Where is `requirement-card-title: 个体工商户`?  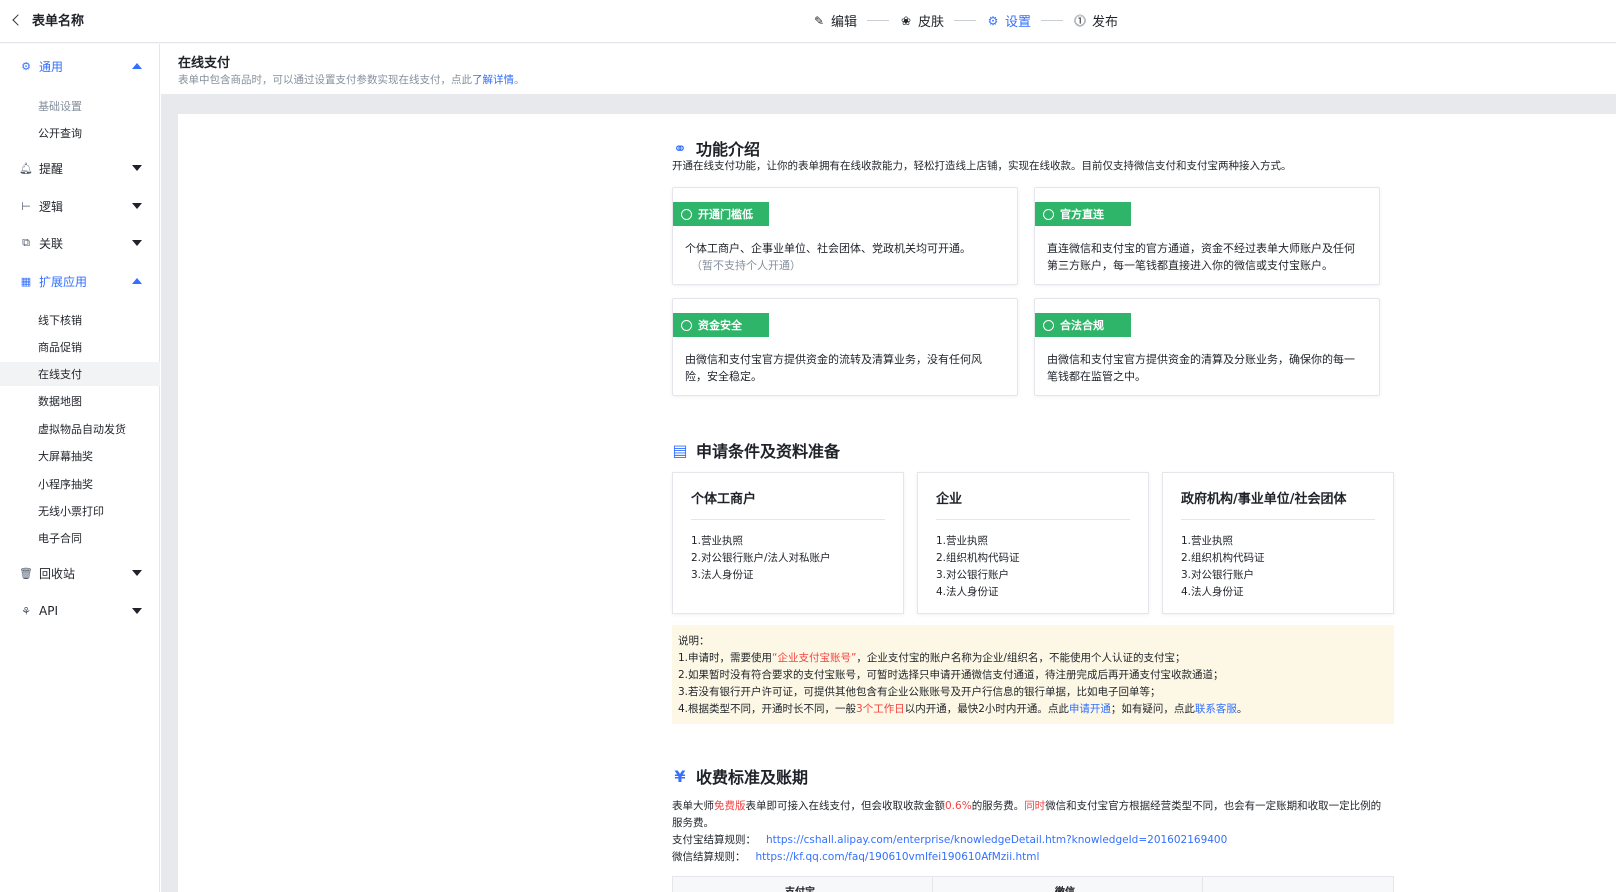 requirement-card-title: 个体工商户 is located at coordinates (724, 499).